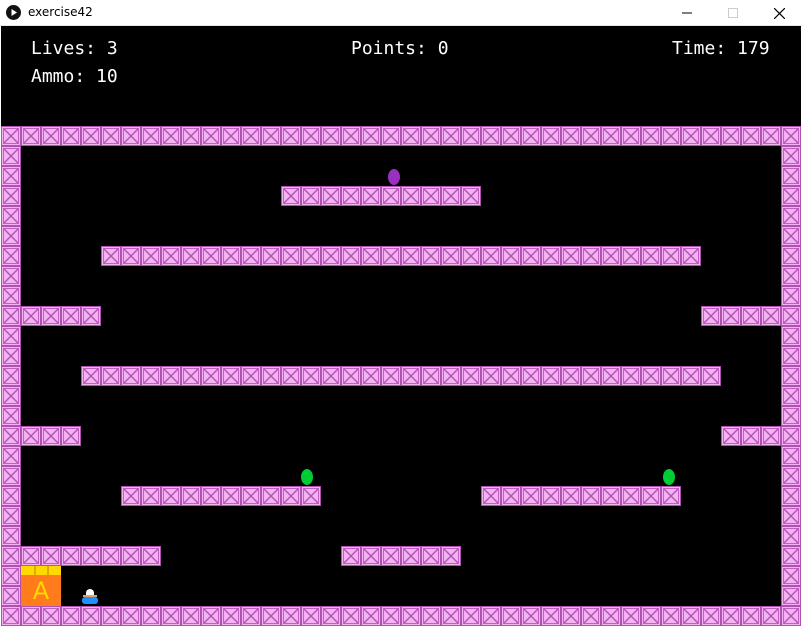  I want to click on ammo-crate-letter: A, so click(41, 590).